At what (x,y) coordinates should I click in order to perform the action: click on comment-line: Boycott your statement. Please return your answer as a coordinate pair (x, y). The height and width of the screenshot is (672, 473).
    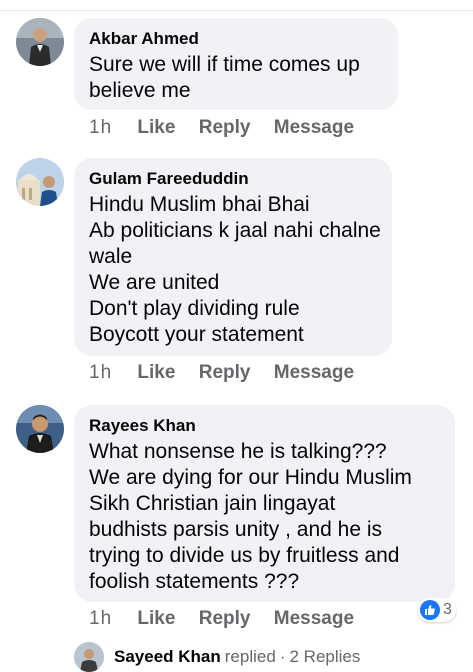
    Looking at the image, I should click on (196, 334).